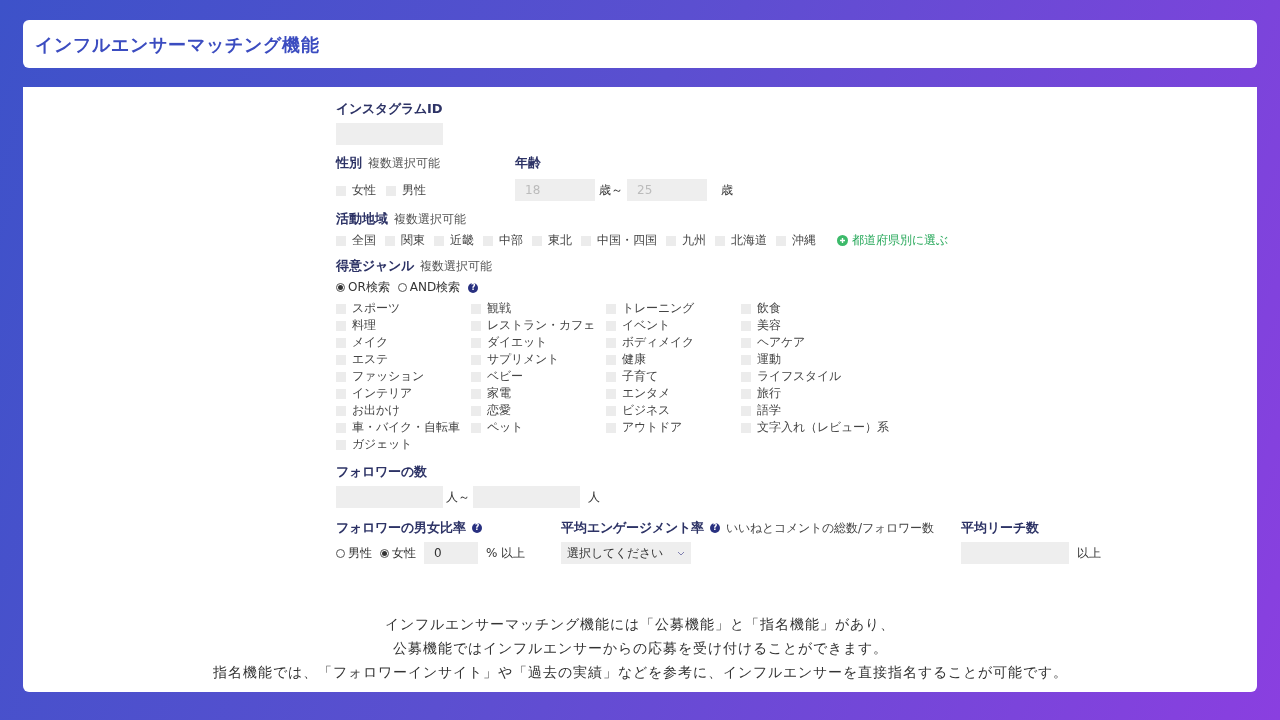  What do you see at coordinates (413, 240) in the screenshot?
I see `checkbox-label: 関東` at bounding box center [413, 240].